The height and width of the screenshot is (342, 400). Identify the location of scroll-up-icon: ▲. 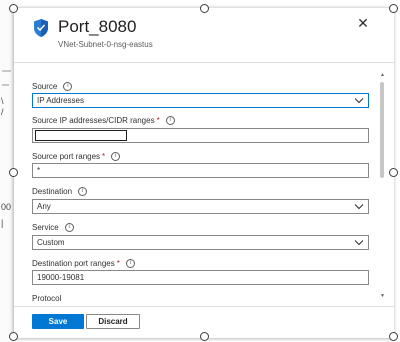
(382, 75).